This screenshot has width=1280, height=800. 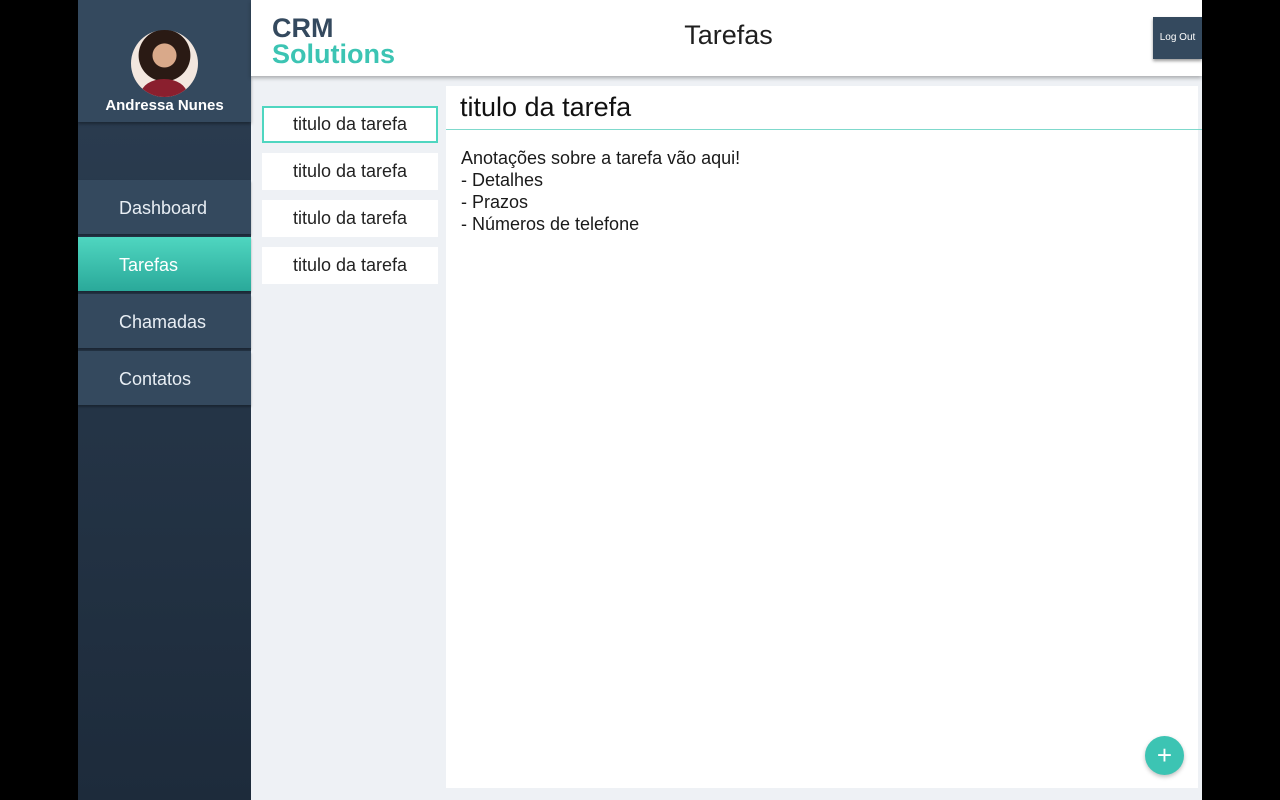 I want to click on header: CRM Solutions Tarefas Log Out, so click(x=726, y=38).